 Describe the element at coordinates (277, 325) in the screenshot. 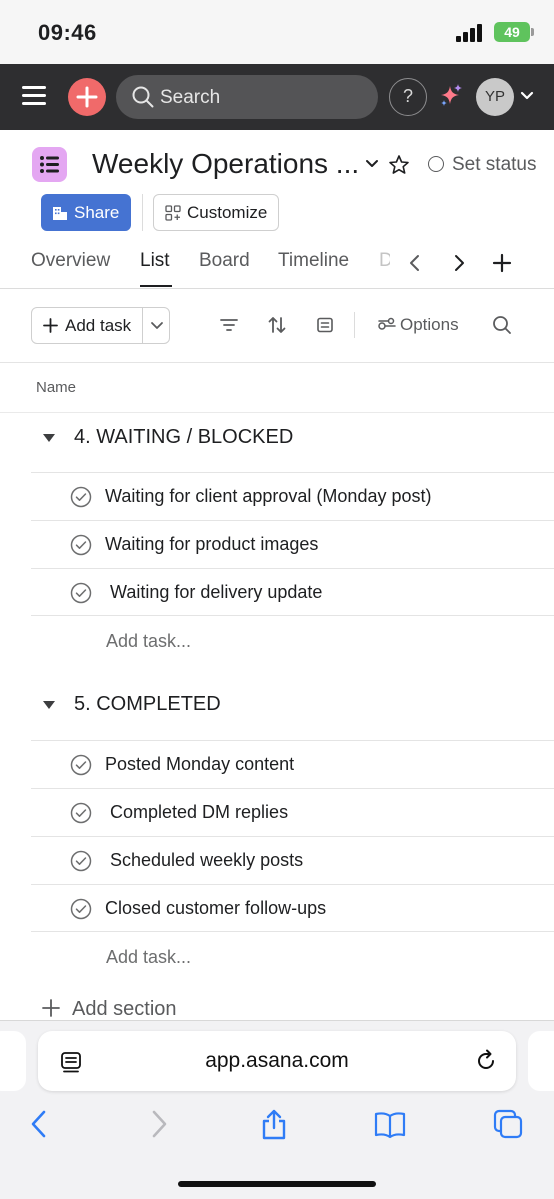

I see `sort-icon` at that location.